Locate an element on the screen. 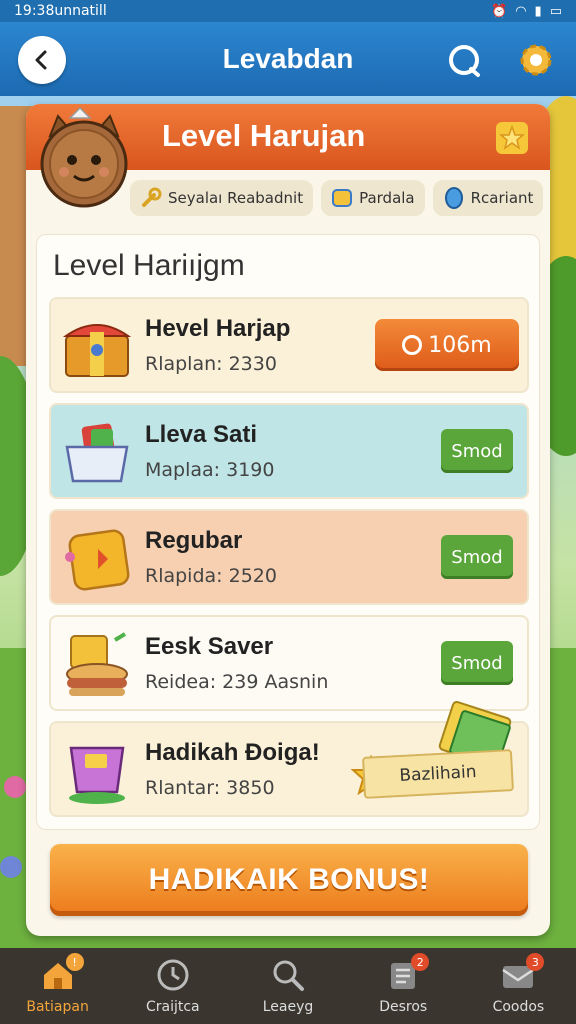 Image resolution: width=576 pixels, height=1024 pixels. app-bar: Levabdan is located at coordinates (288, 59).